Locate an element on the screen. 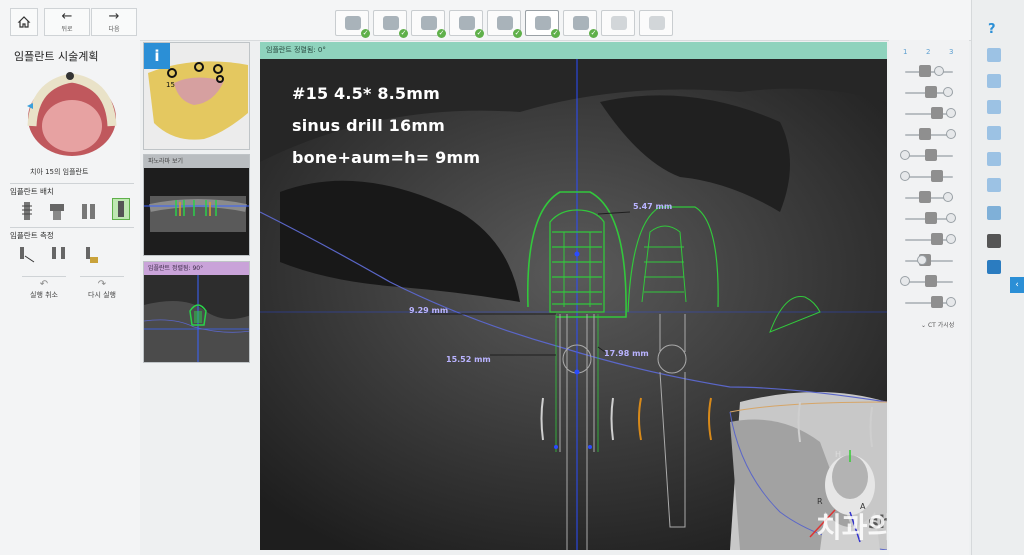 Image resolution: width=1024 pixels, height=555 pixels. view-left-icon is located at coordinates (994, 107).